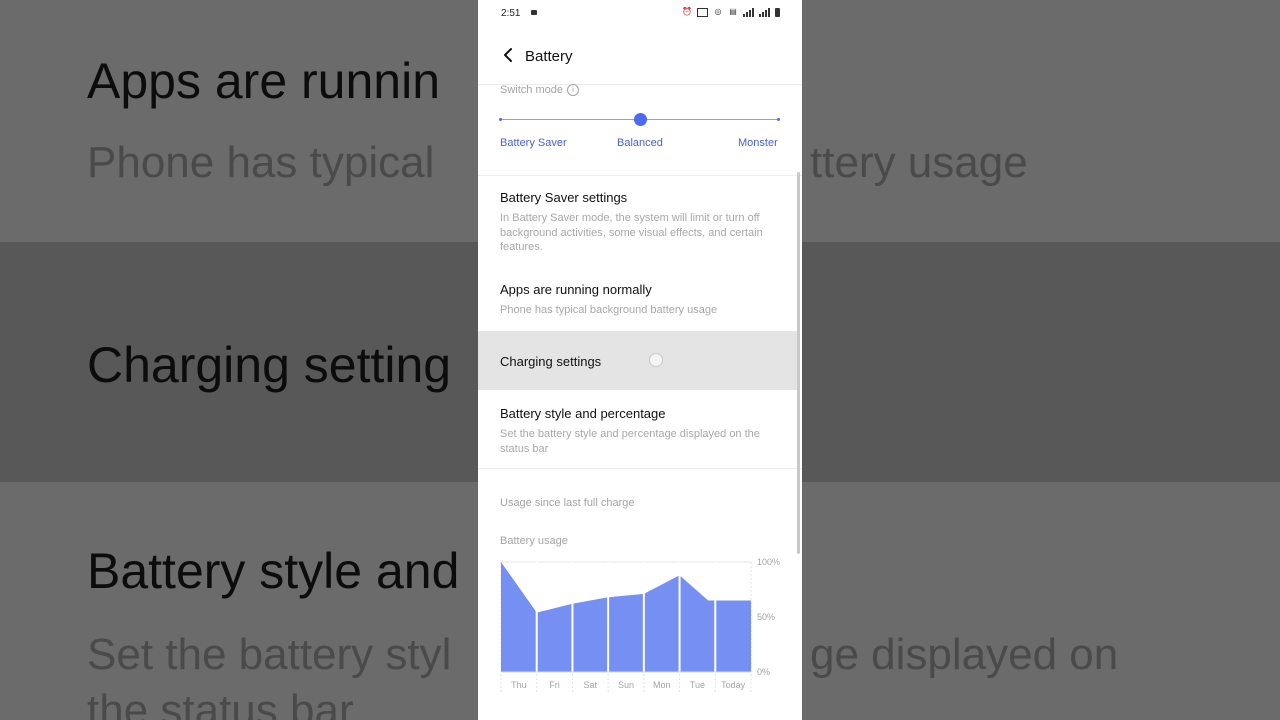 Image resolution: width=1280 pixels, height=720 pixels. I want to click on background-subtitle: Set the battery styl, so click(269, 654).